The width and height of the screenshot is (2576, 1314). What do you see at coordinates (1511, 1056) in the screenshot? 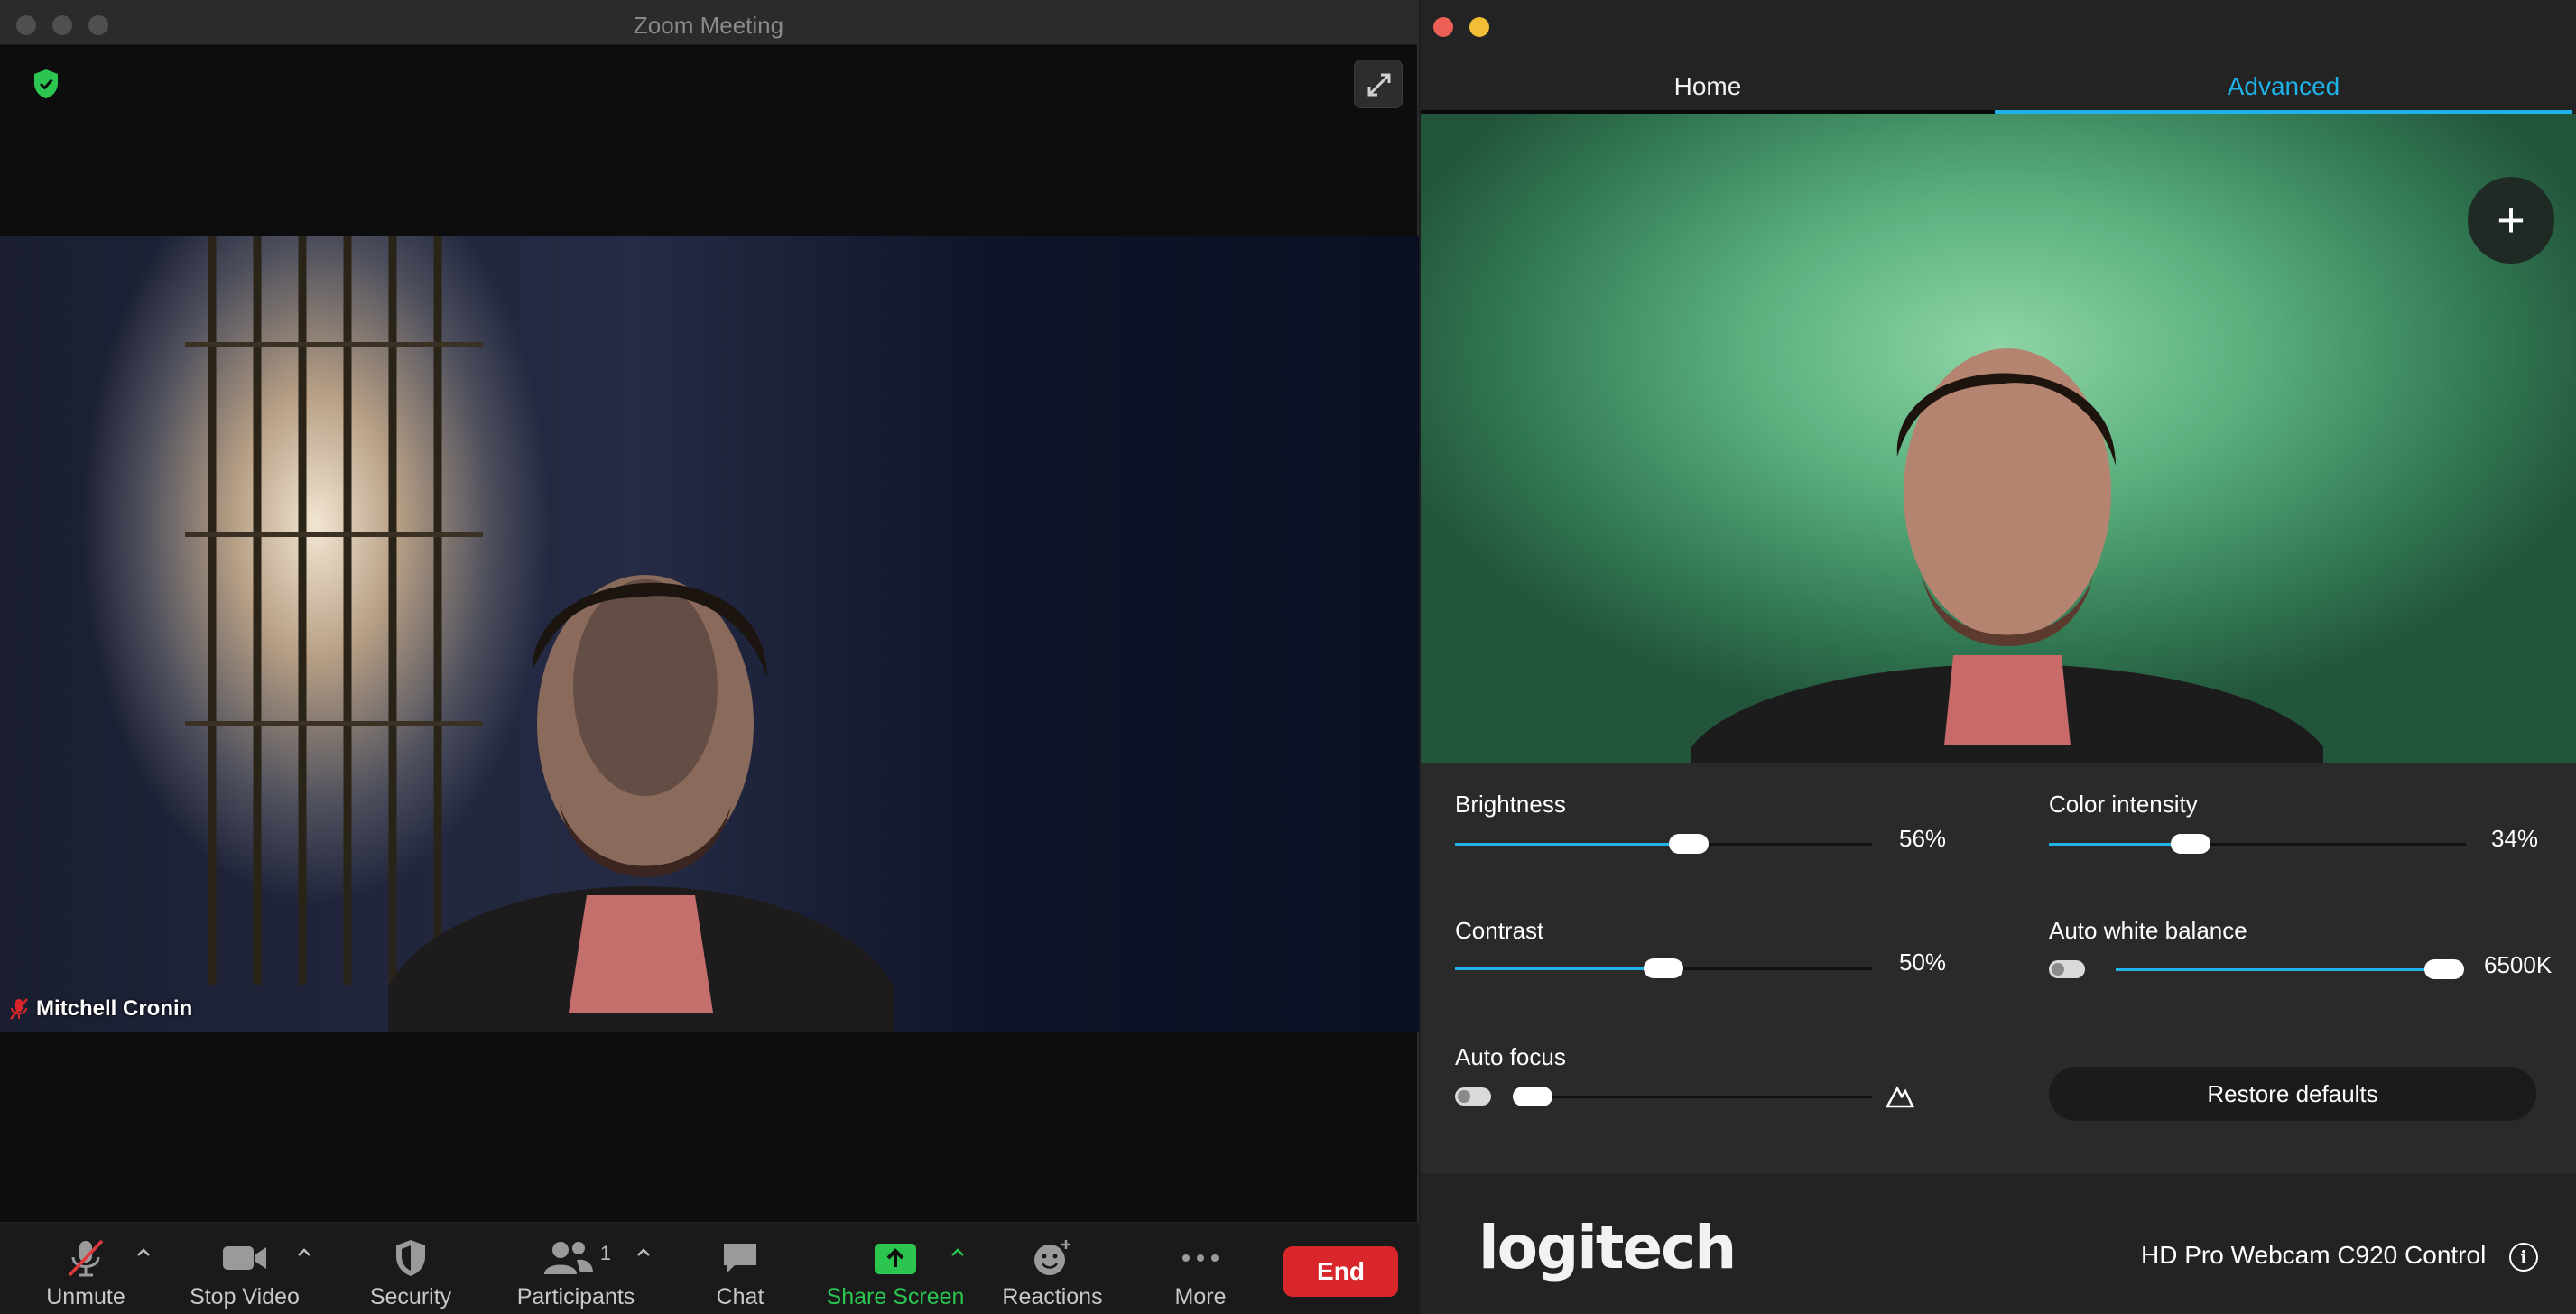
I see `auto-focus-label: Auto focus` at bounding box center [1511, 1056].